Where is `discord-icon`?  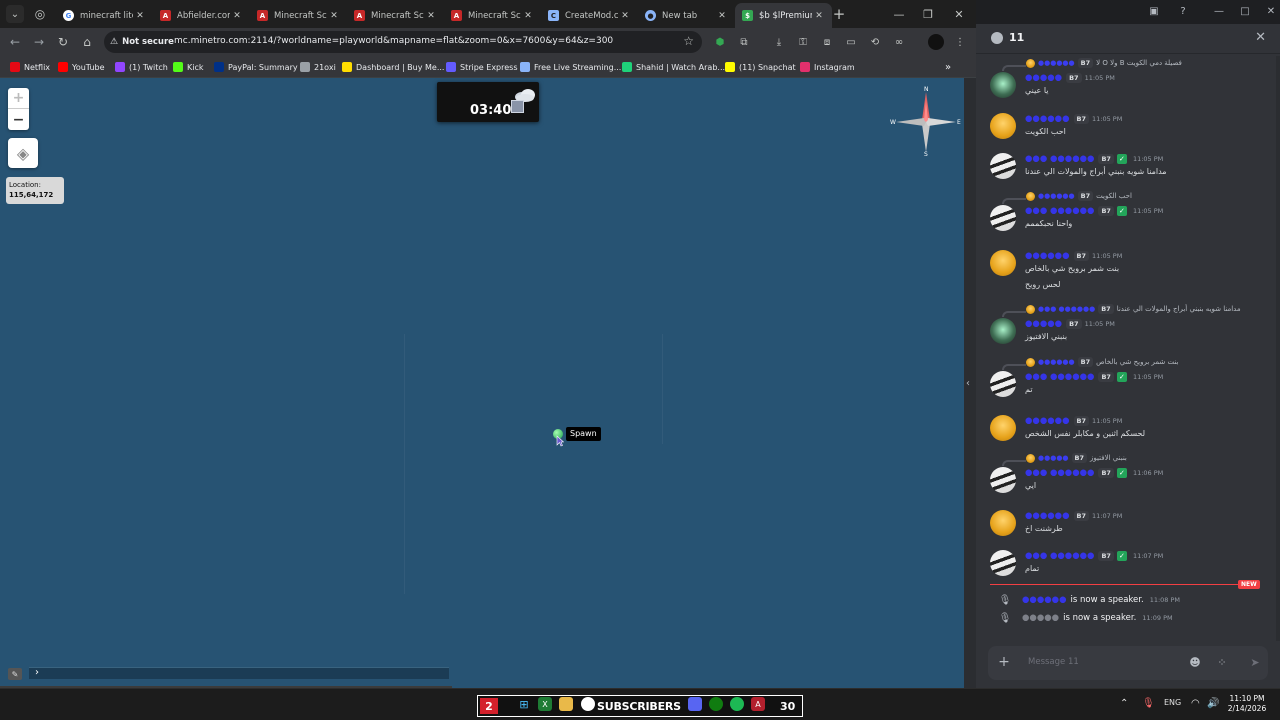
discord-icon is located at coordinates (695, 704).